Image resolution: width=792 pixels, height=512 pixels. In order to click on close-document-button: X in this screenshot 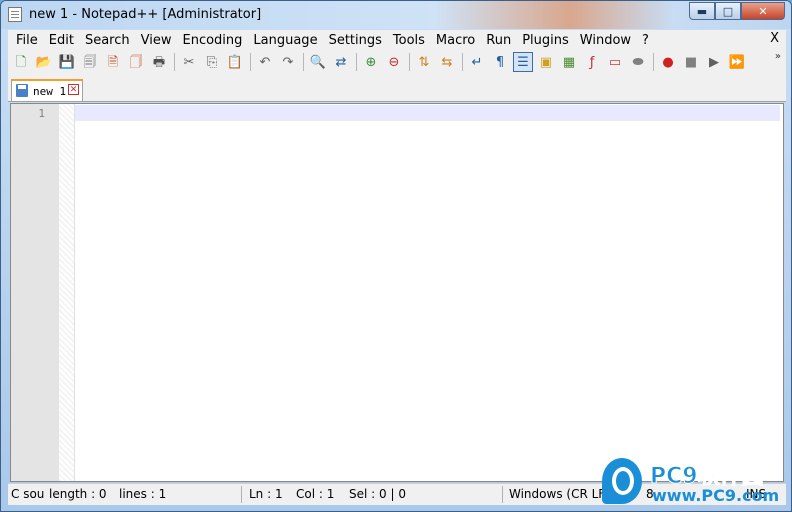, I will do `click(774, 38)`.